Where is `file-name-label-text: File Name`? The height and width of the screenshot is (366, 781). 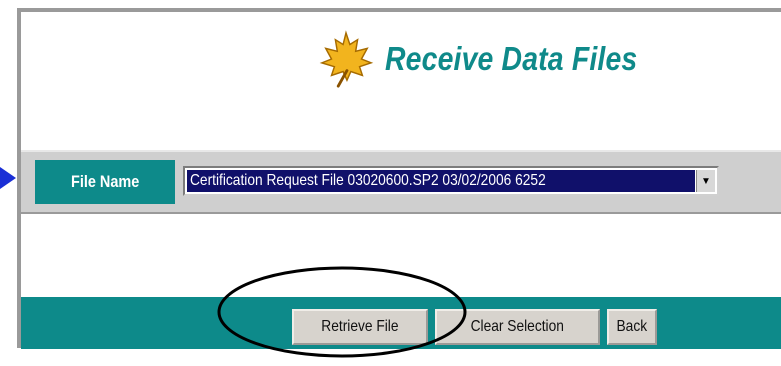
file-name-label-text: File Name is located at coordinates (105, 181).